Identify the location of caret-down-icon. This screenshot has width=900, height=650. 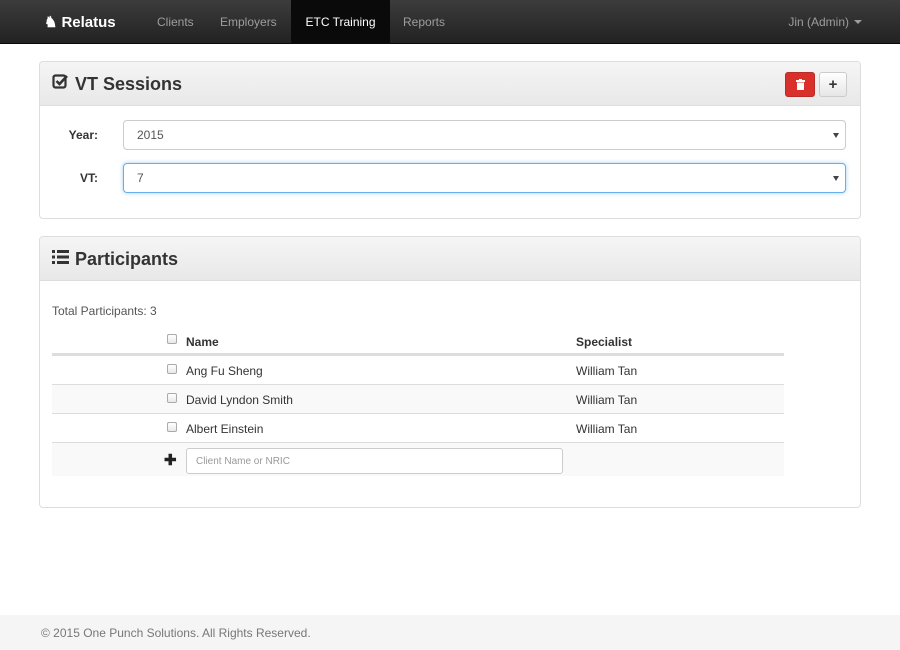
(858, 22).